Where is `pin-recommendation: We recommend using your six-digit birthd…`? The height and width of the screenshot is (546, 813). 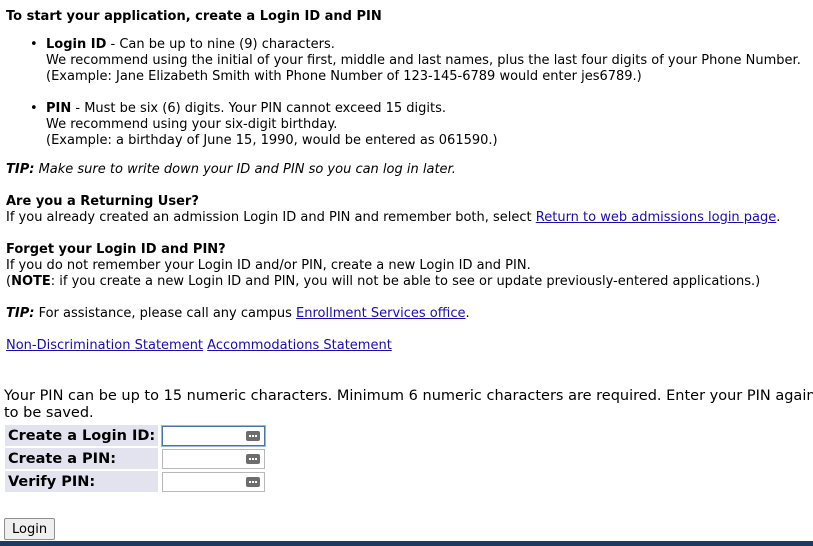 pin-recommendation: We recommend using your six-digit birthd… is located at coordinates (192, 124).